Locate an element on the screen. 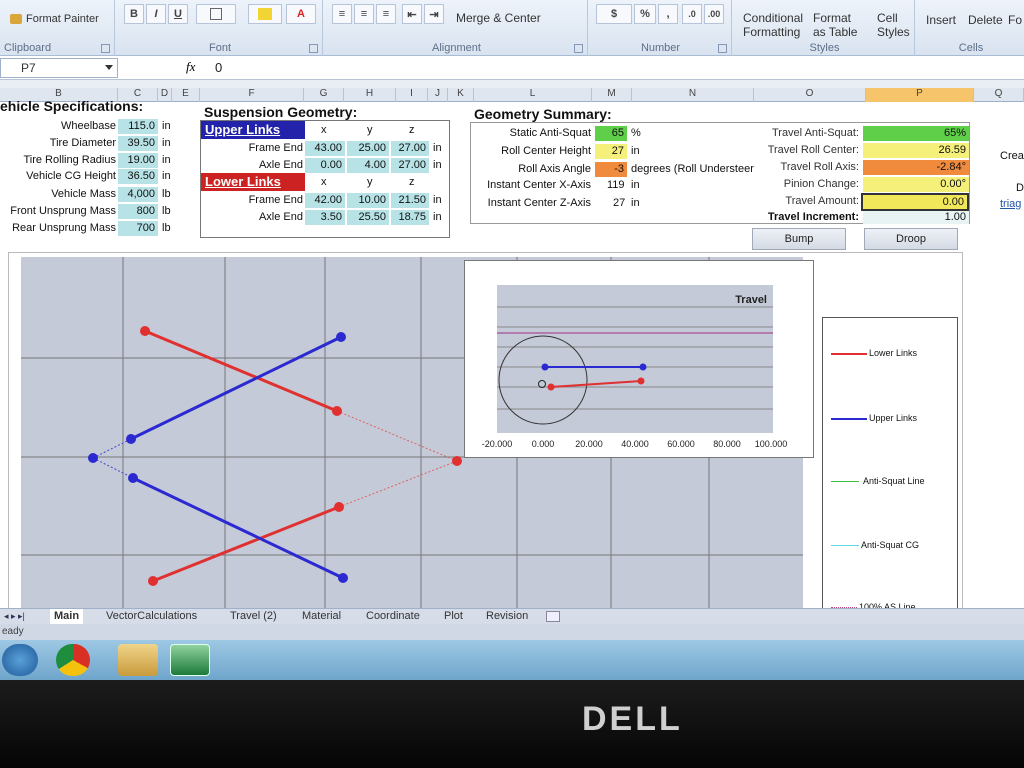 This screenshot has width=1024, height=768. excel-icon is located at coordinates (190, 660).